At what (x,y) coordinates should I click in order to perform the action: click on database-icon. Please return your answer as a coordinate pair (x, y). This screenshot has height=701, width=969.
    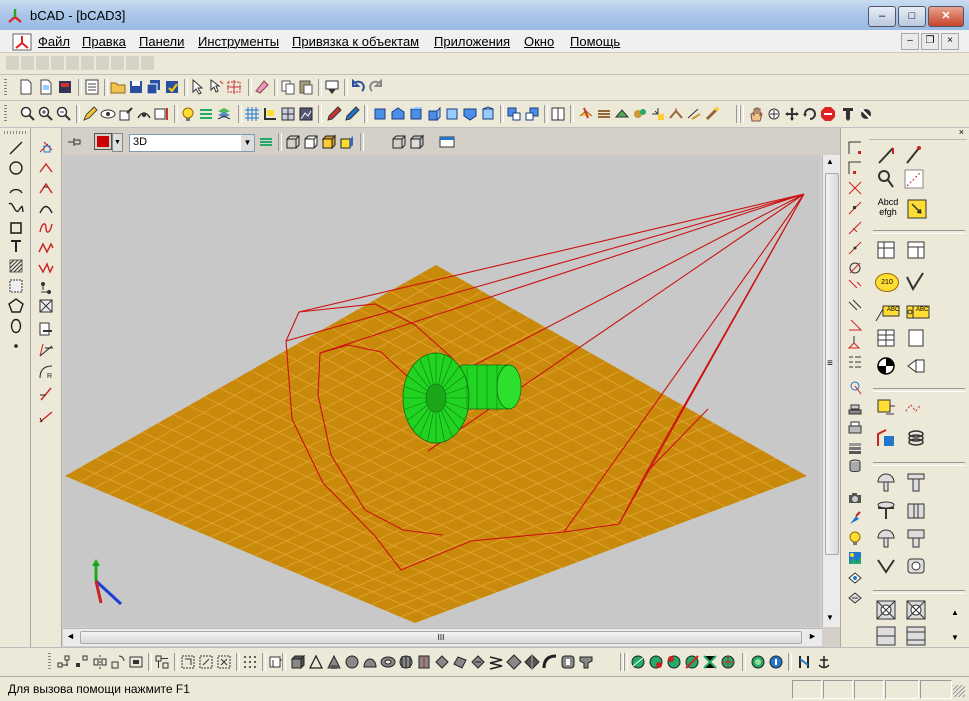
    Looking at the image, I should click on (855, 466).